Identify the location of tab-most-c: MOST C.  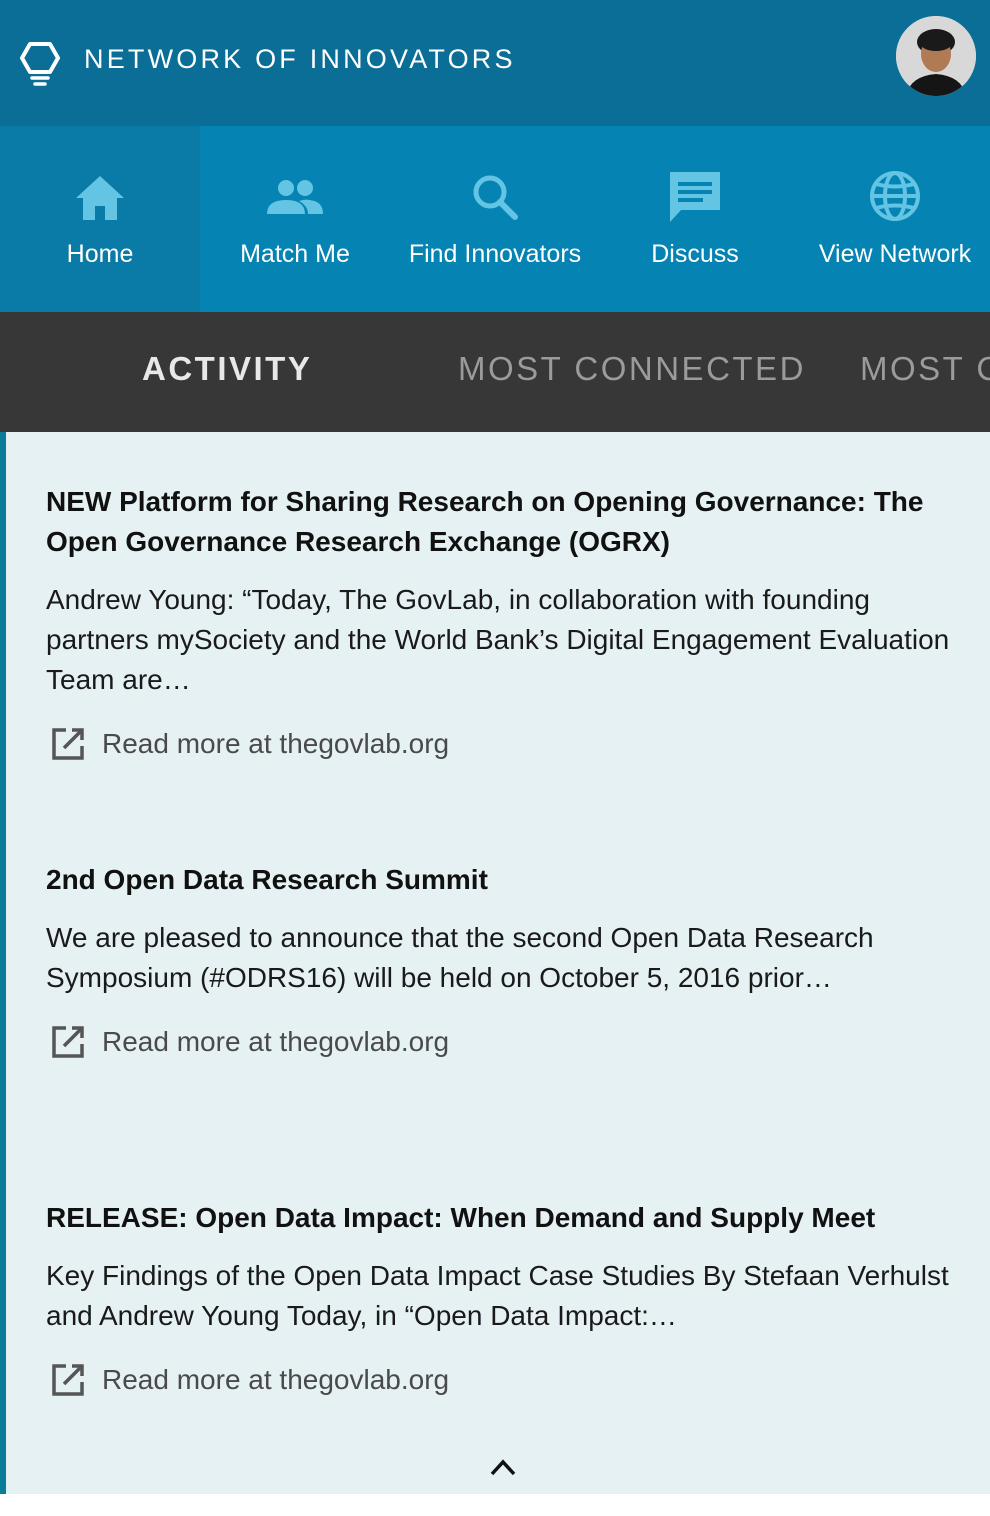
(925, 369).